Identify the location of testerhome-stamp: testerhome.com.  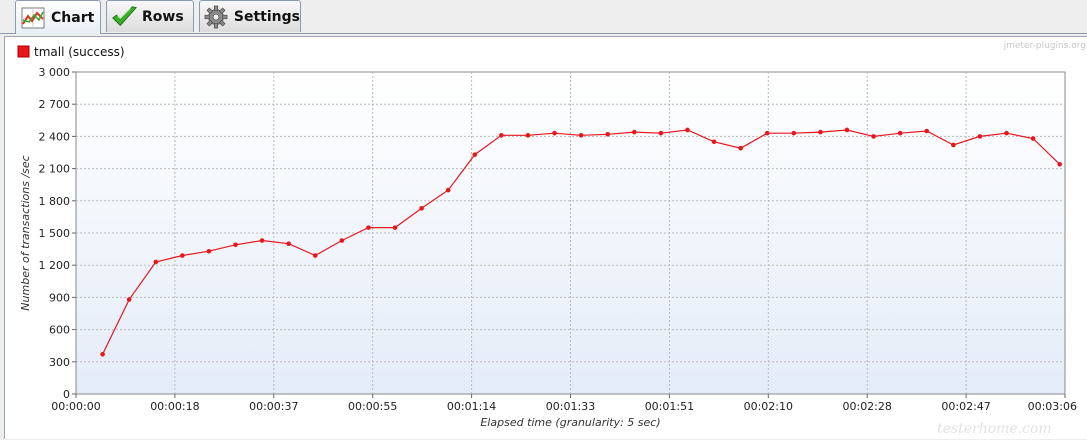
(994, 429).